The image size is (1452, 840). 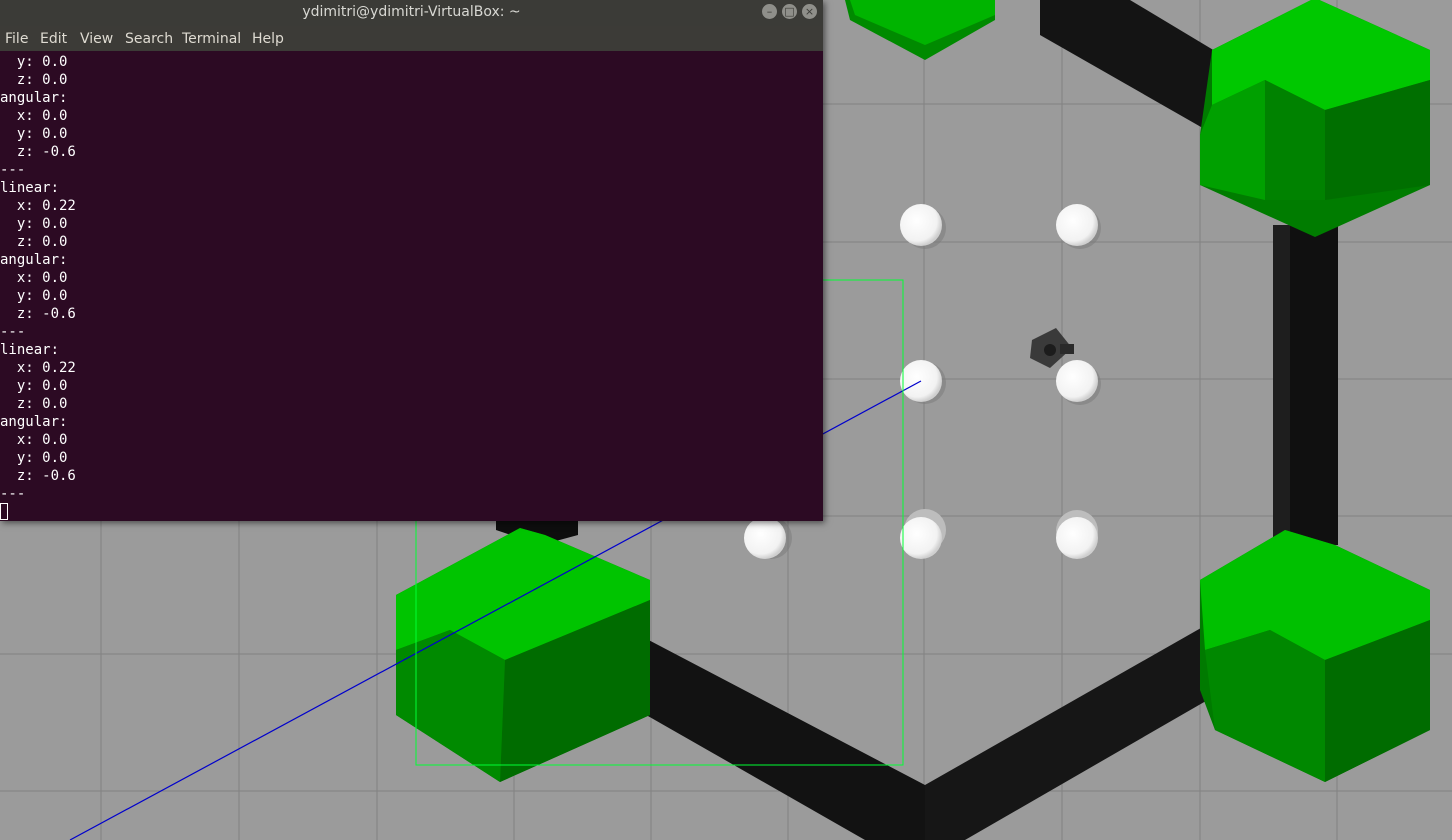 What do you see at coordinates (149, 39) in the screenshot?
I see `menu-search: Search` at bounding box center [149, 39].